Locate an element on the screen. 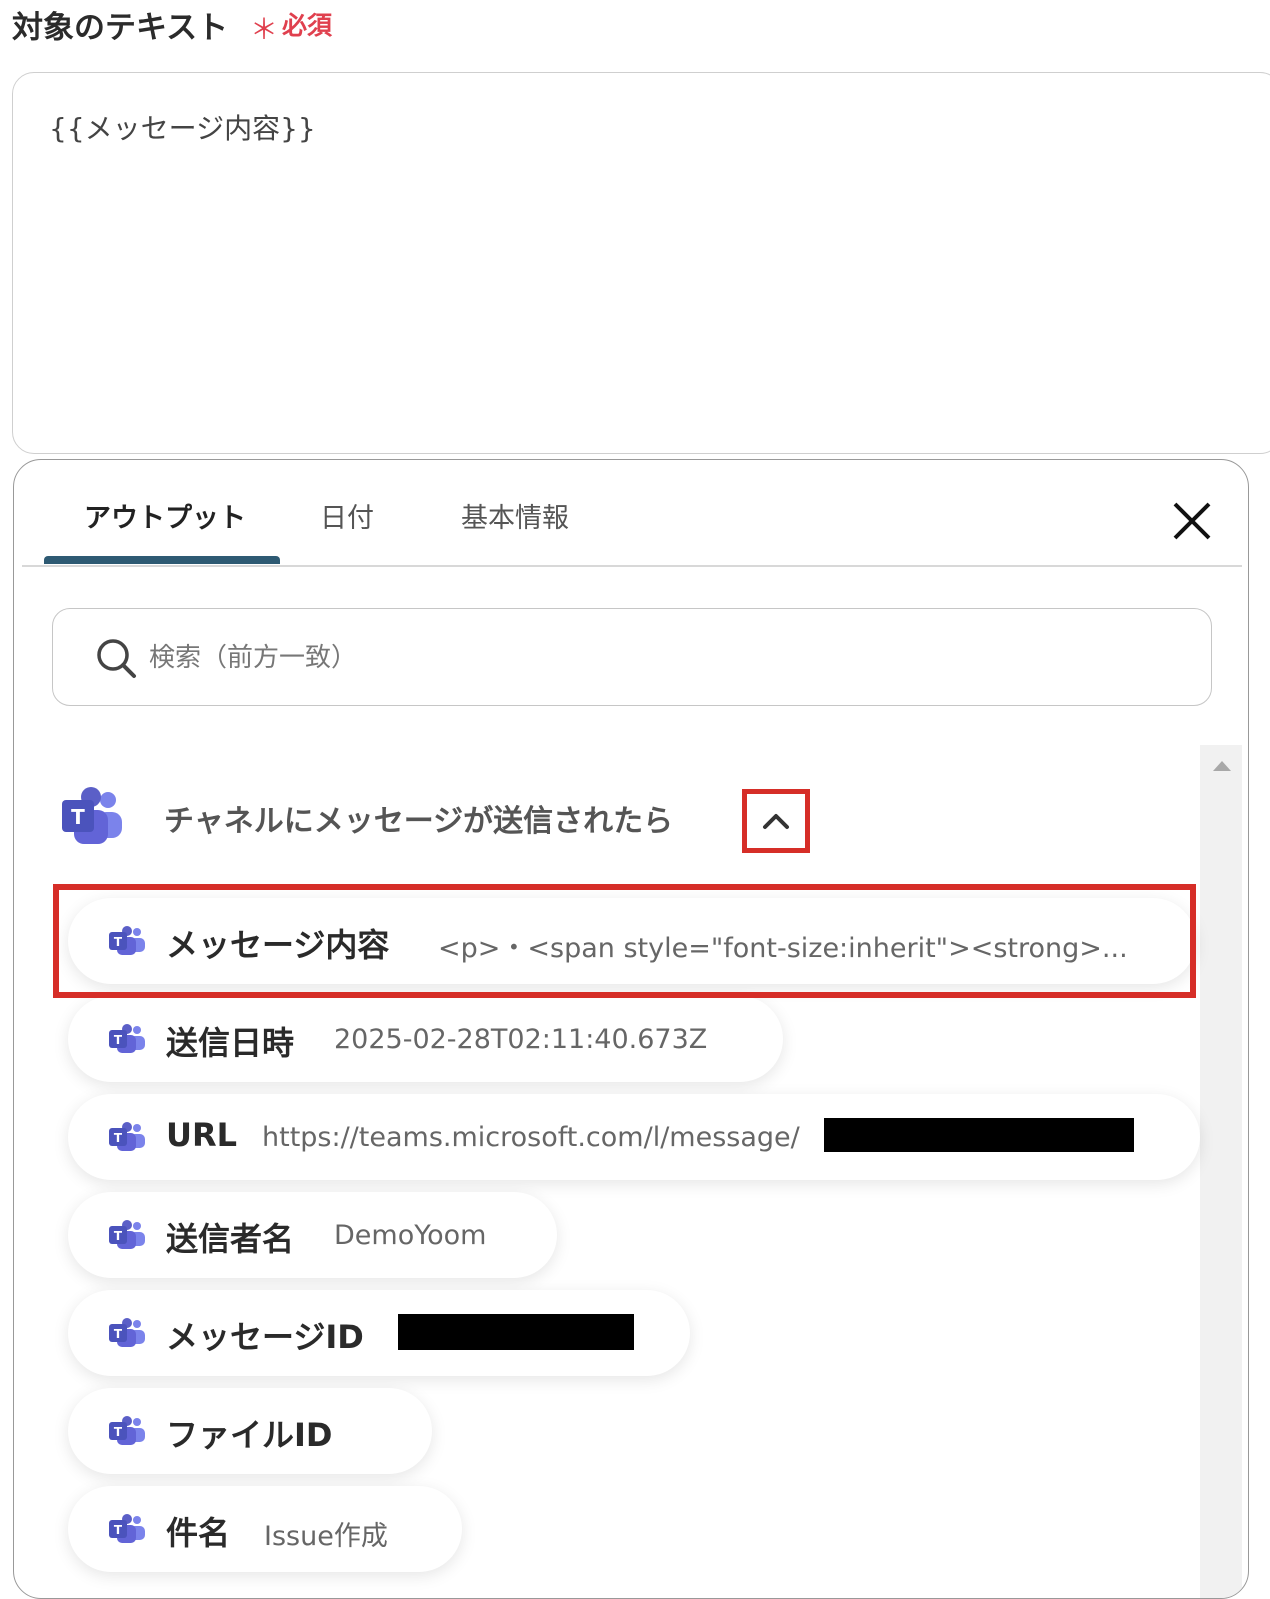 This screenshot has width=1270, height=1599. close-icon is located at coordinates (1192, 521).